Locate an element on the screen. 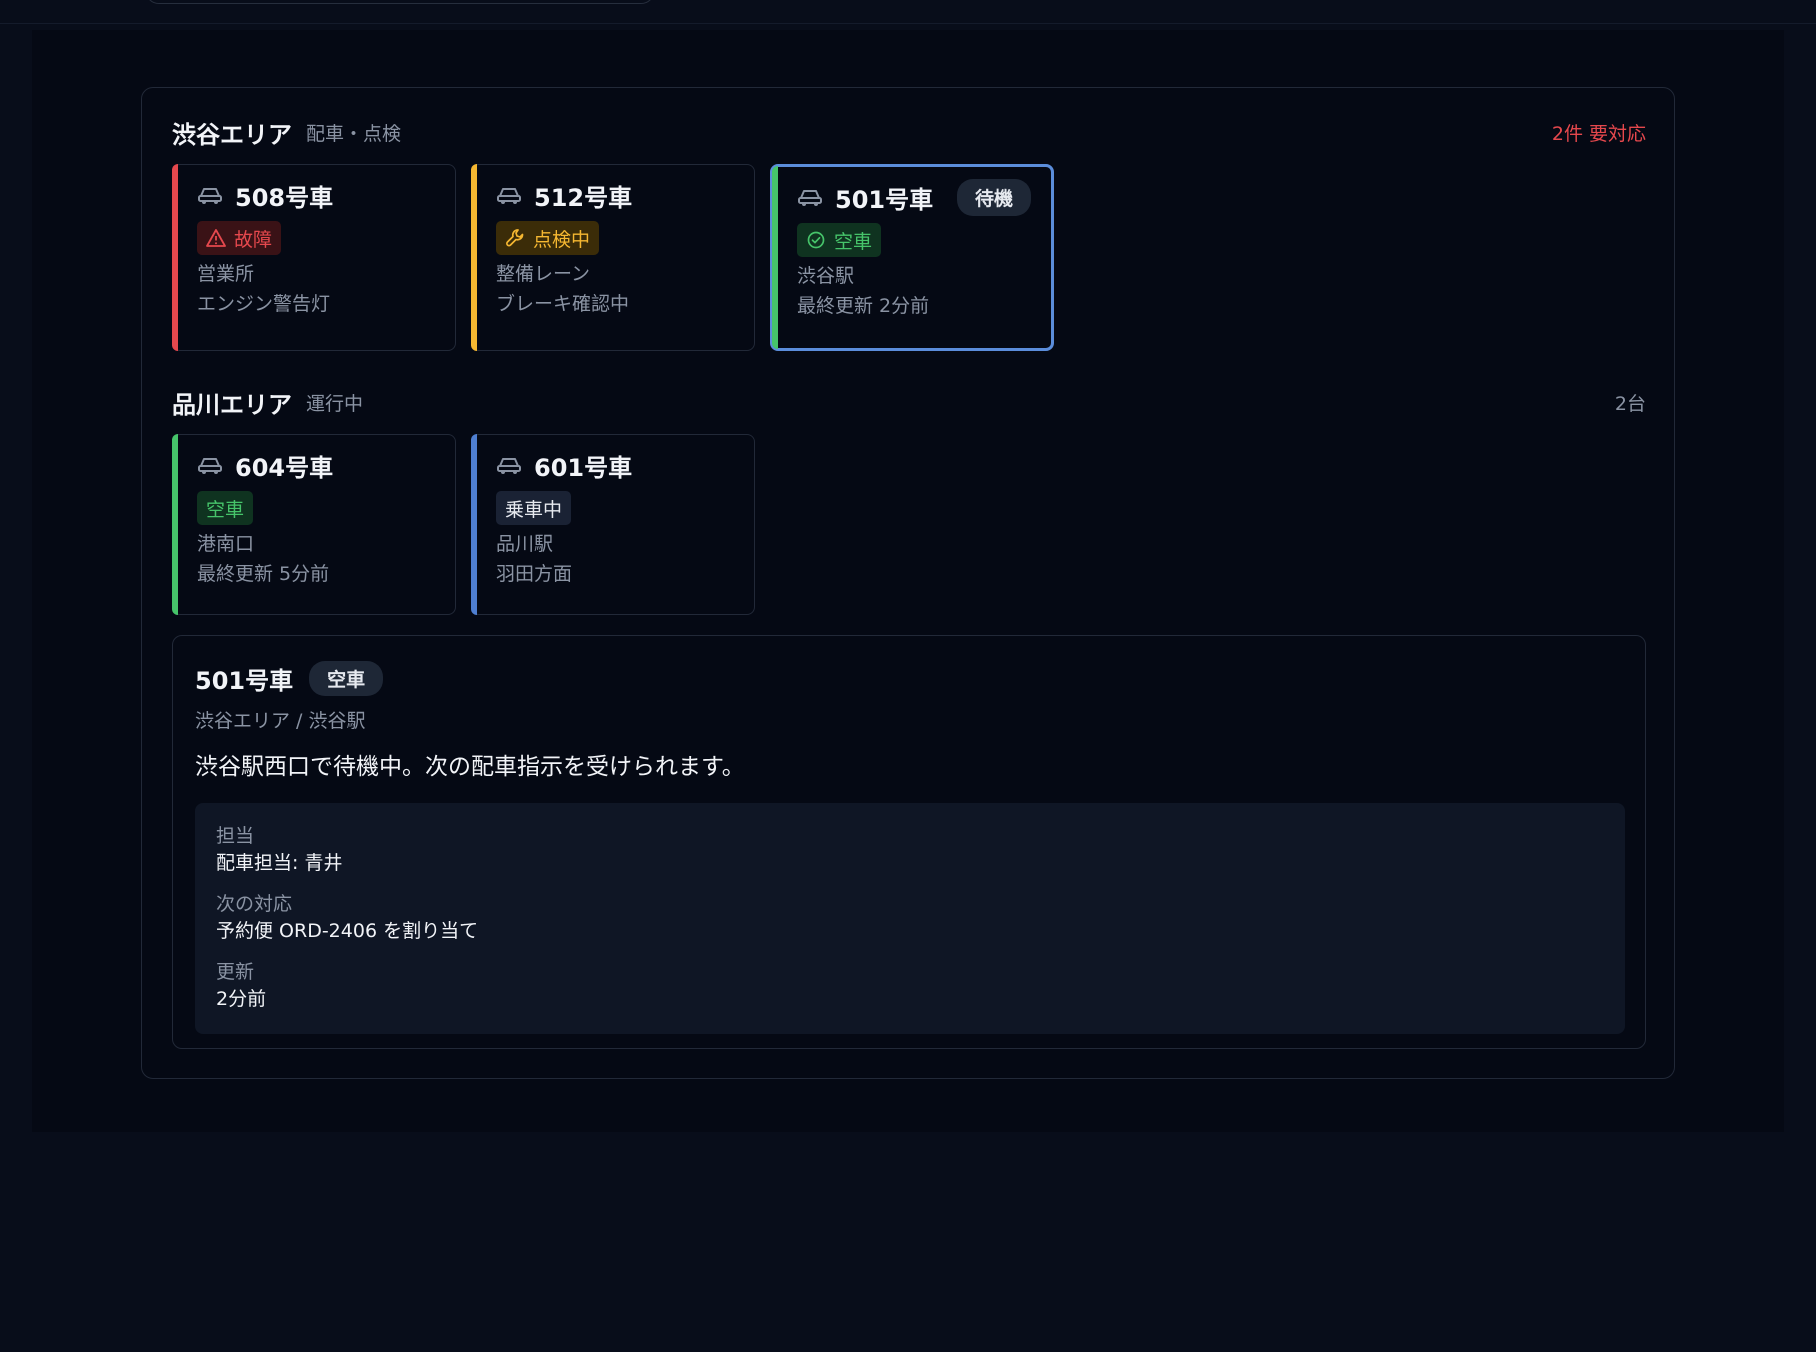 This screenshot has height=1352, width=1816. vehicle-note: 最終更新 2分前 is located at coordinates (863, 306).